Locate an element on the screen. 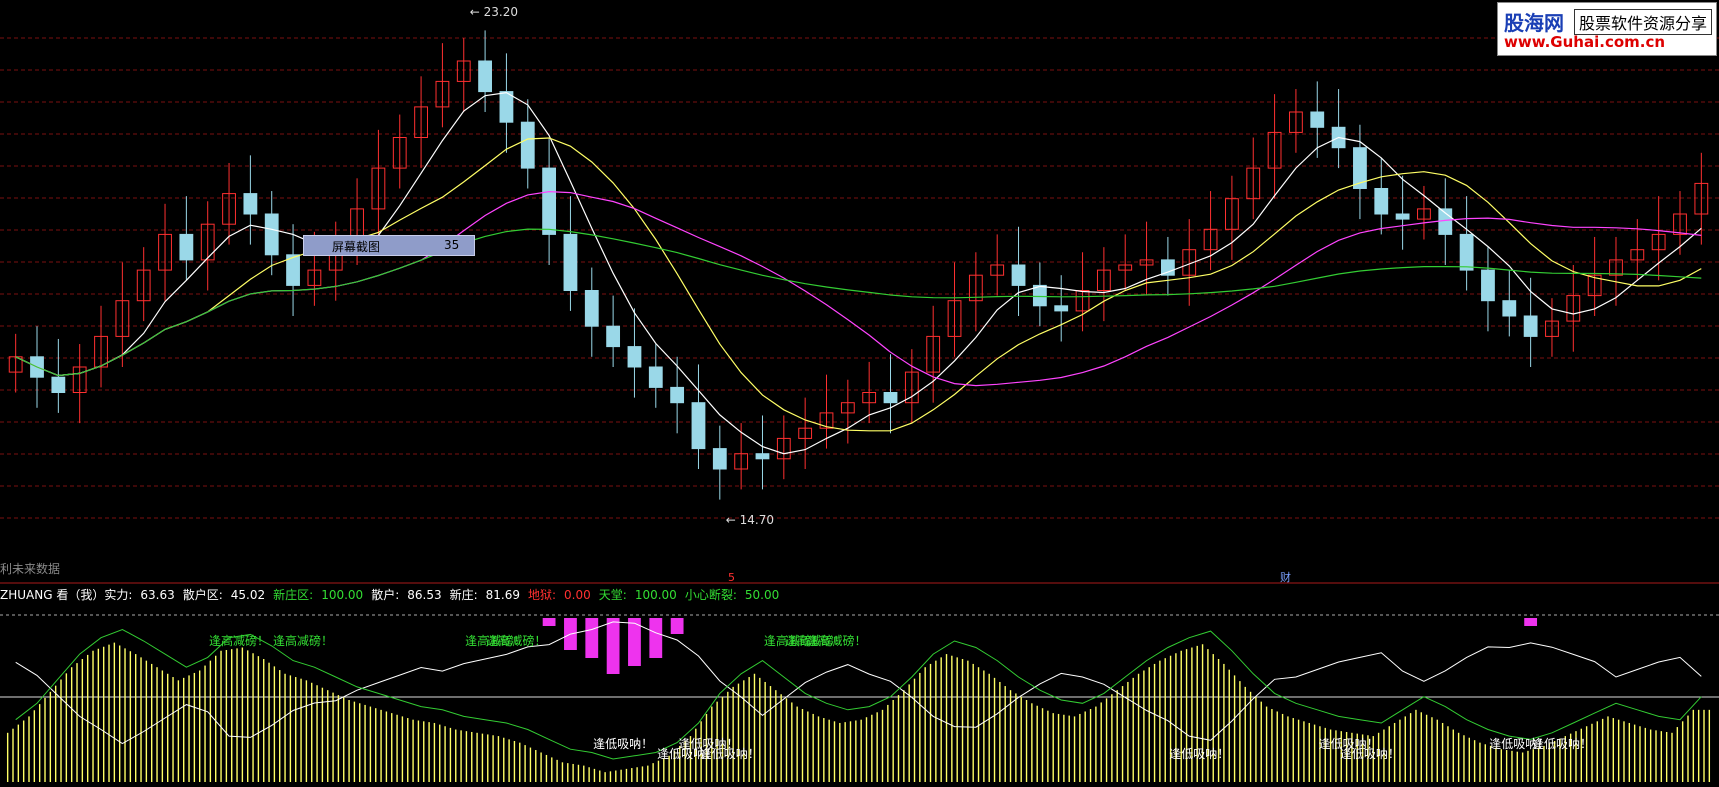 The width and height of the screenshot is (1719, 787). infobar-value: 63.63 is located at coordinates (157, 595).